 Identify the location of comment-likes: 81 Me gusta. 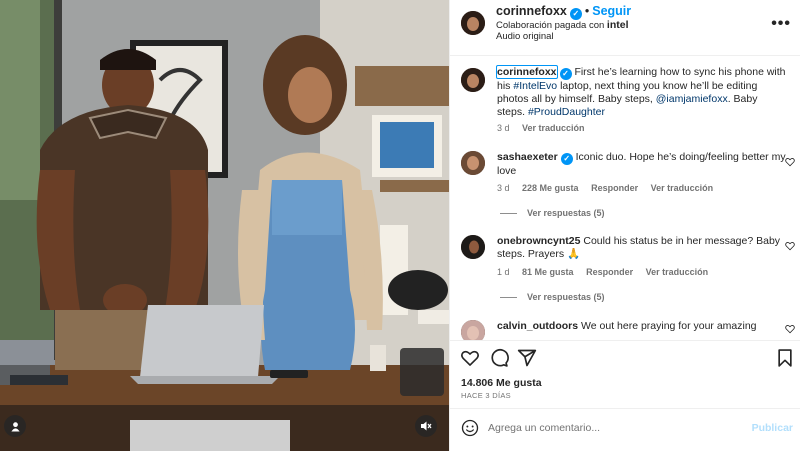
(548, 272).